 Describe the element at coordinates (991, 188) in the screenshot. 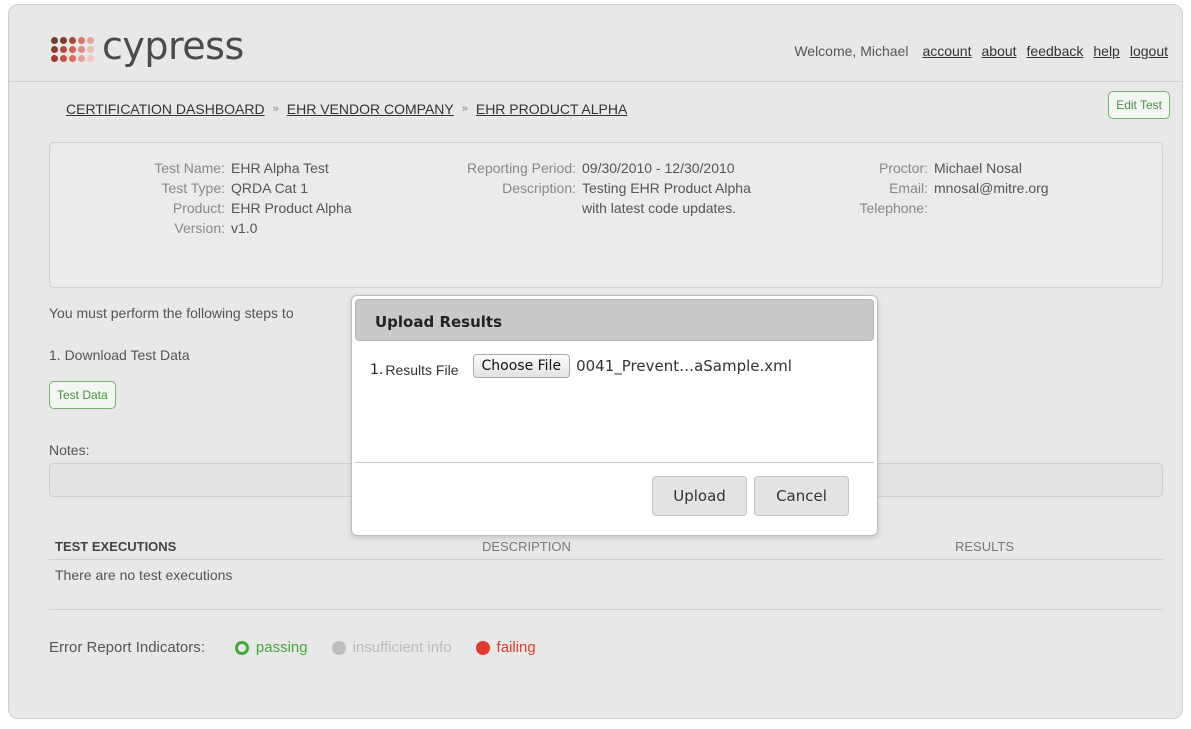

I see `email-value: mnosal@mitre.org` at that location.